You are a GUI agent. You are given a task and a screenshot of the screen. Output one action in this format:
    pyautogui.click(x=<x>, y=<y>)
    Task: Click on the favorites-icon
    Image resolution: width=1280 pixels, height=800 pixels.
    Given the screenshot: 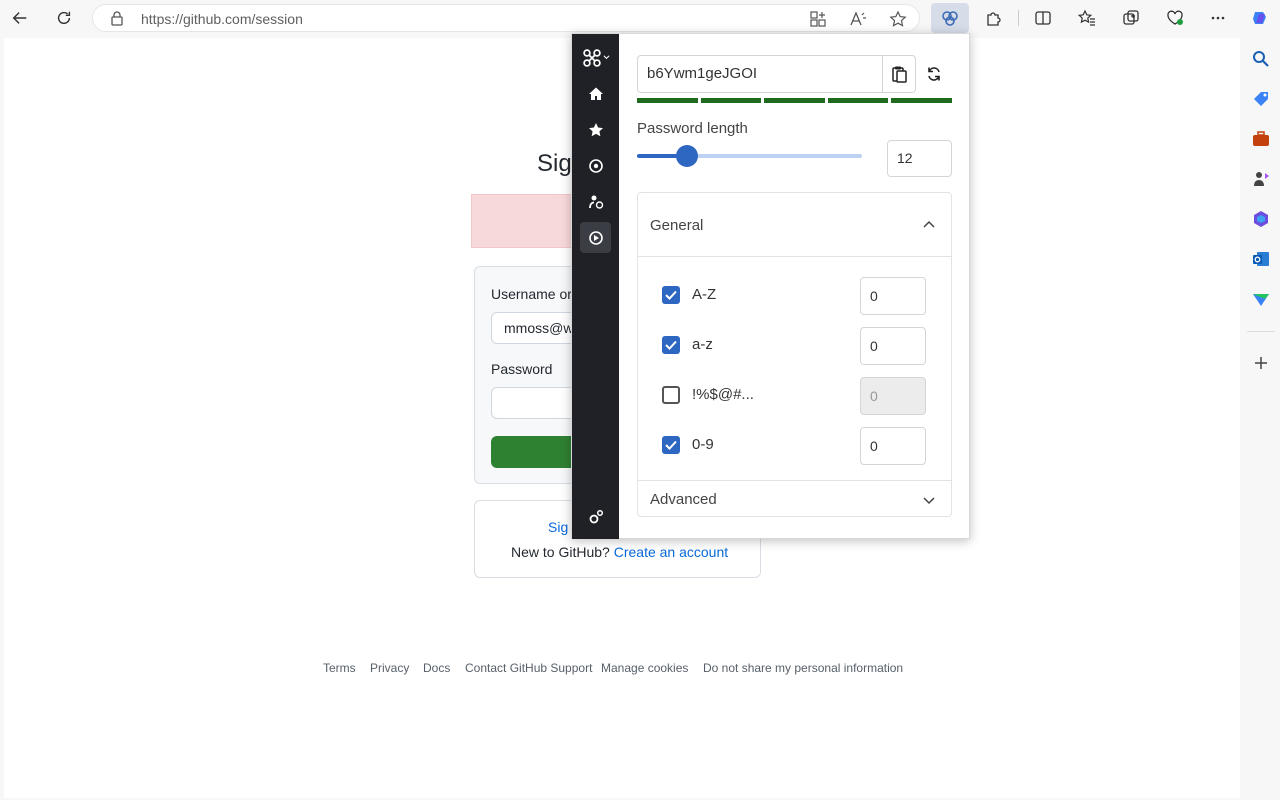 What is the action you would take?
    pyautogui.click(x=1087, y=18)
    